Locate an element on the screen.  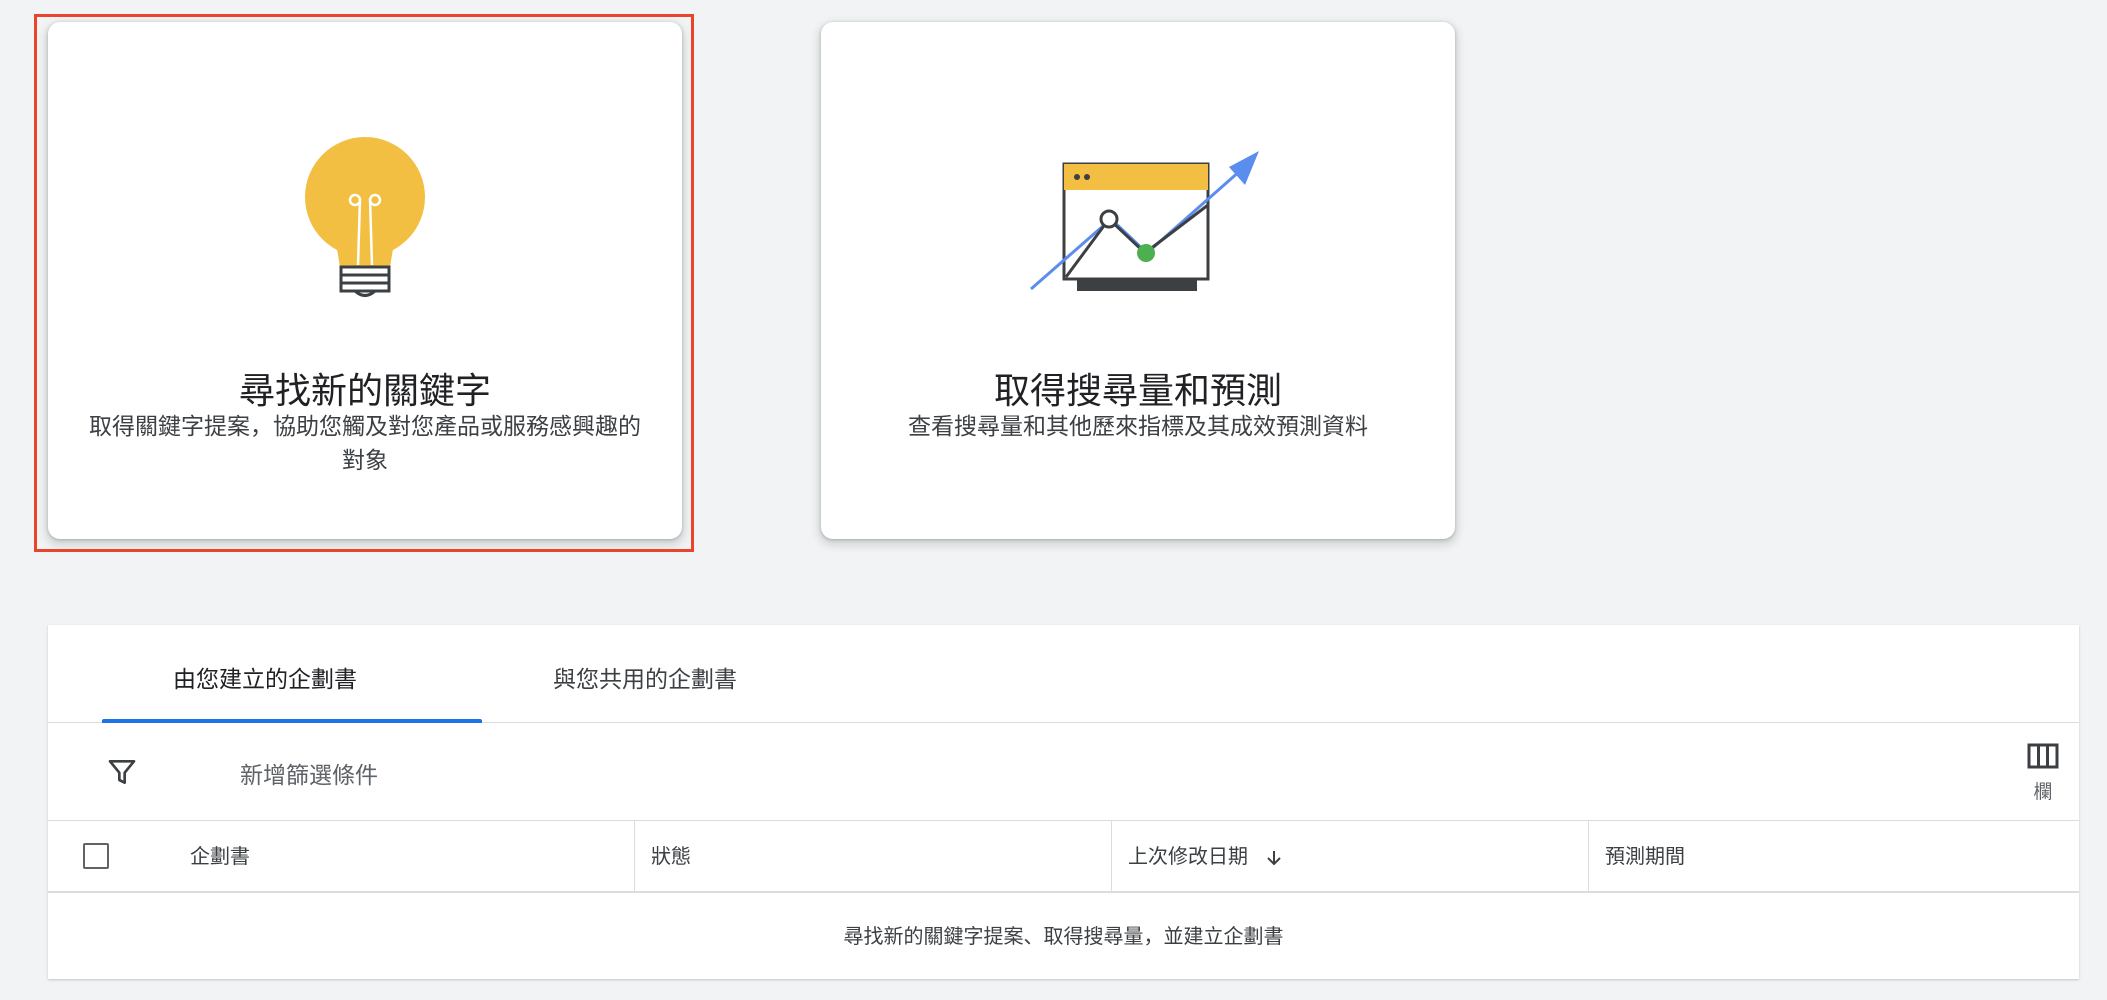
tab-plans-shared-with-you: 與您共用的企劃書 is located at coordinates (645, 673).